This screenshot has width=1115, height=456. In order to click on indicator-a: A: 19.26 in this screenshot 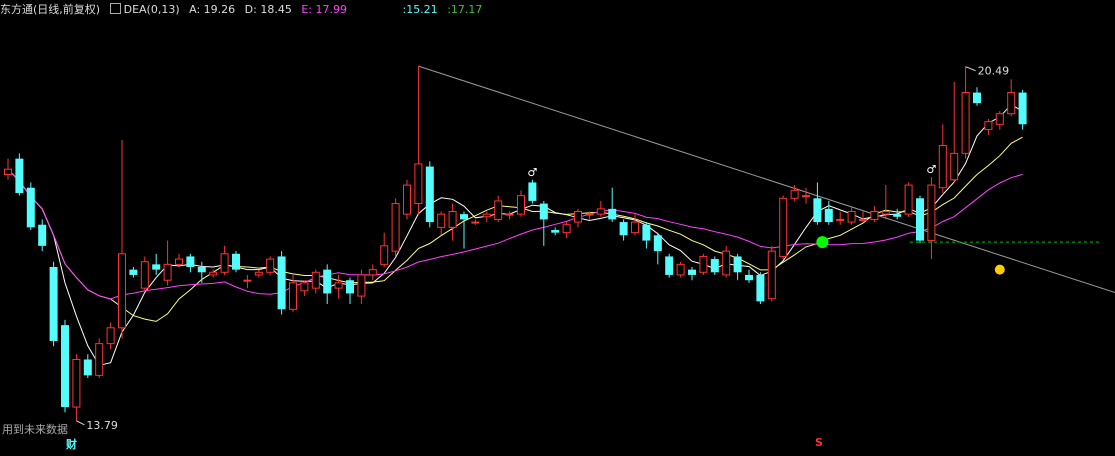, I will do `click(212, 9)`.